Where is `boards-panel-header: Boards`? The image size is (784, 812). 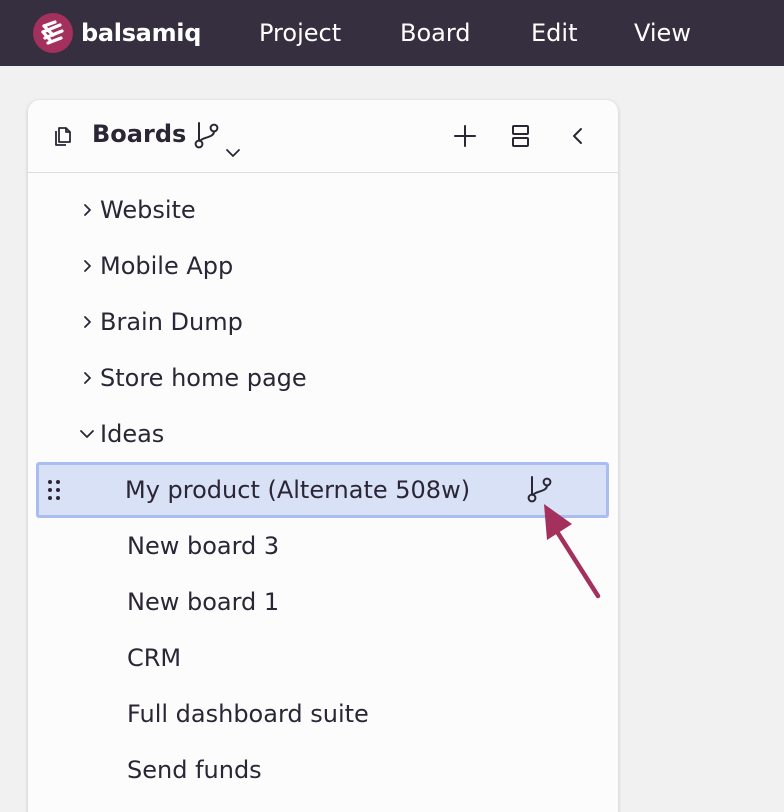
boards-panel-header: Boards is located at coordinates (323, 136).